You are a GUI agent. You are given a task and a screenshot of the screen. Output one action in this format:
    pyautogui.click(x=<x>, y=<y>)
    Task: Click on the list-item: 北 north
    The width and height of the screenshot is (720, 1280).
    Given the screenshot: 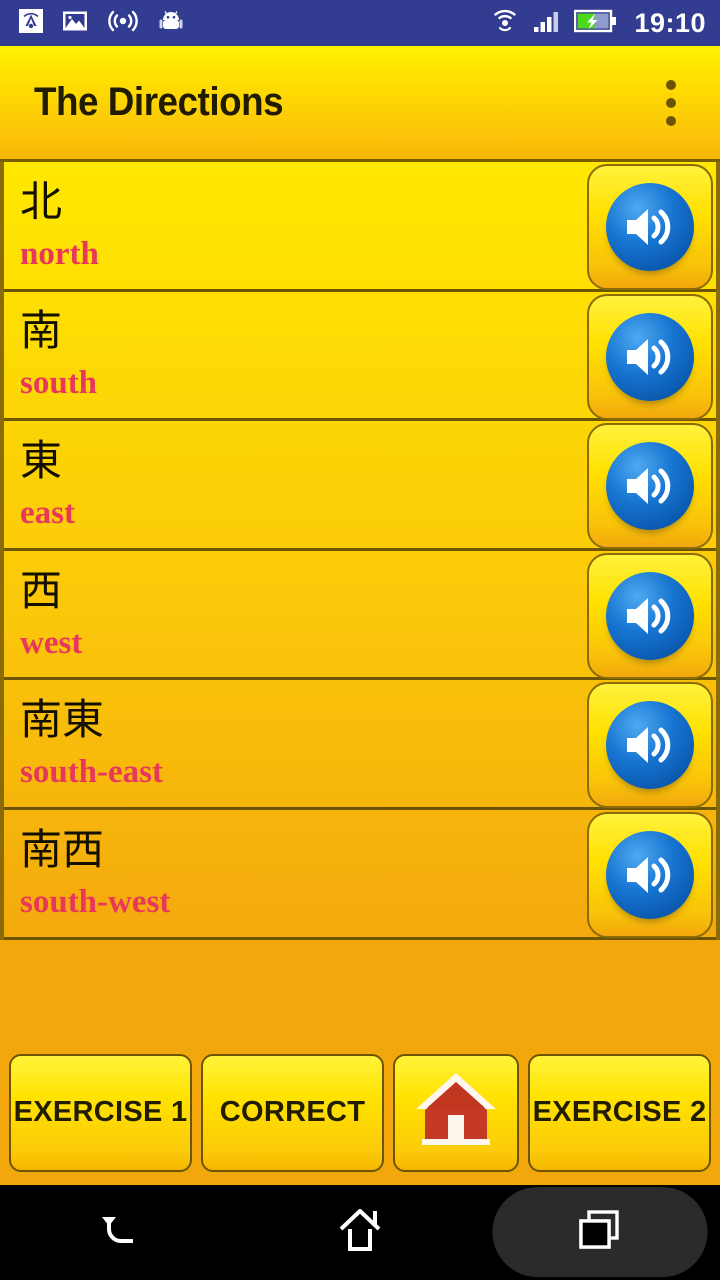 What is the action you would take?
    pyautogui.click(x=360, y=227)
    